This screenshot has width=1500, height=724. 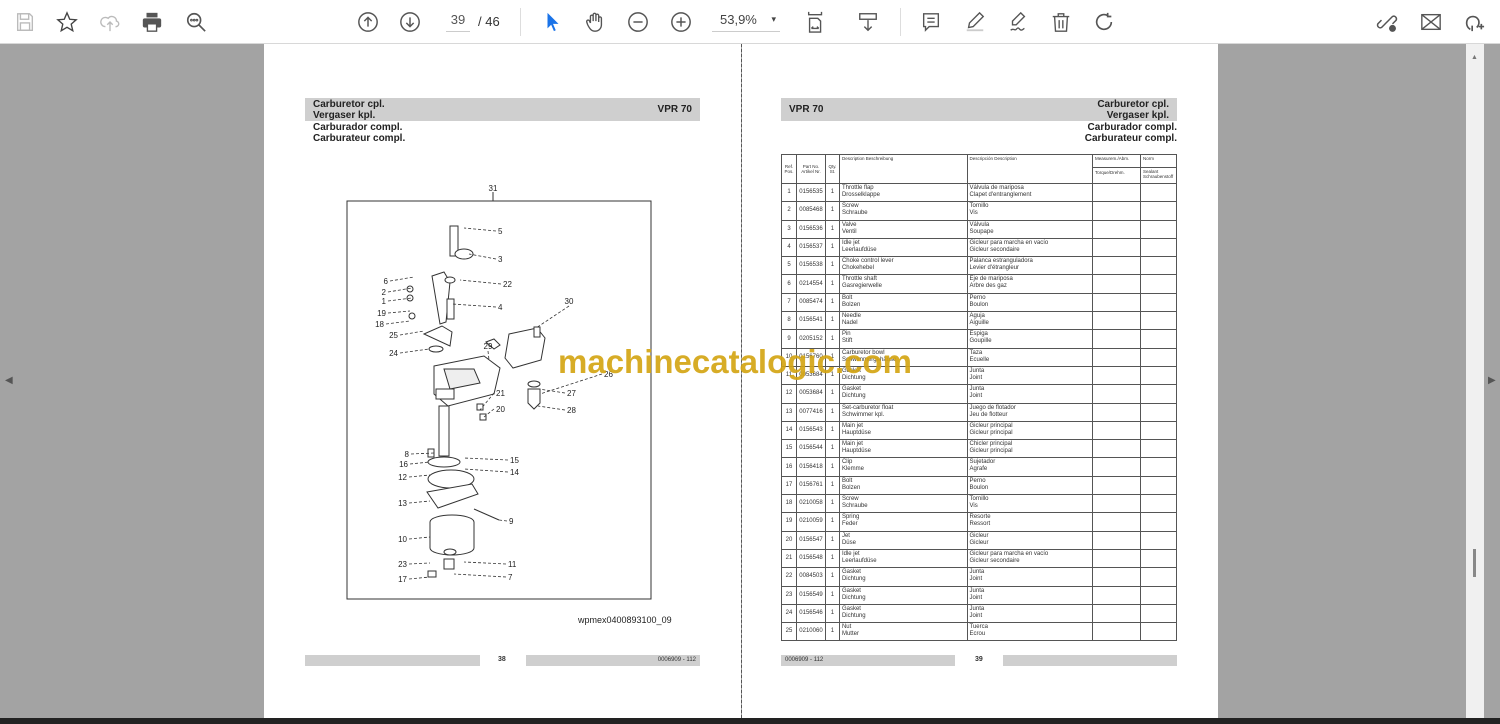 What do you see at coordinates (810, 430) in the screenshot?
I see `cell-part-no: 0156543` at bounding box center [810, 430].